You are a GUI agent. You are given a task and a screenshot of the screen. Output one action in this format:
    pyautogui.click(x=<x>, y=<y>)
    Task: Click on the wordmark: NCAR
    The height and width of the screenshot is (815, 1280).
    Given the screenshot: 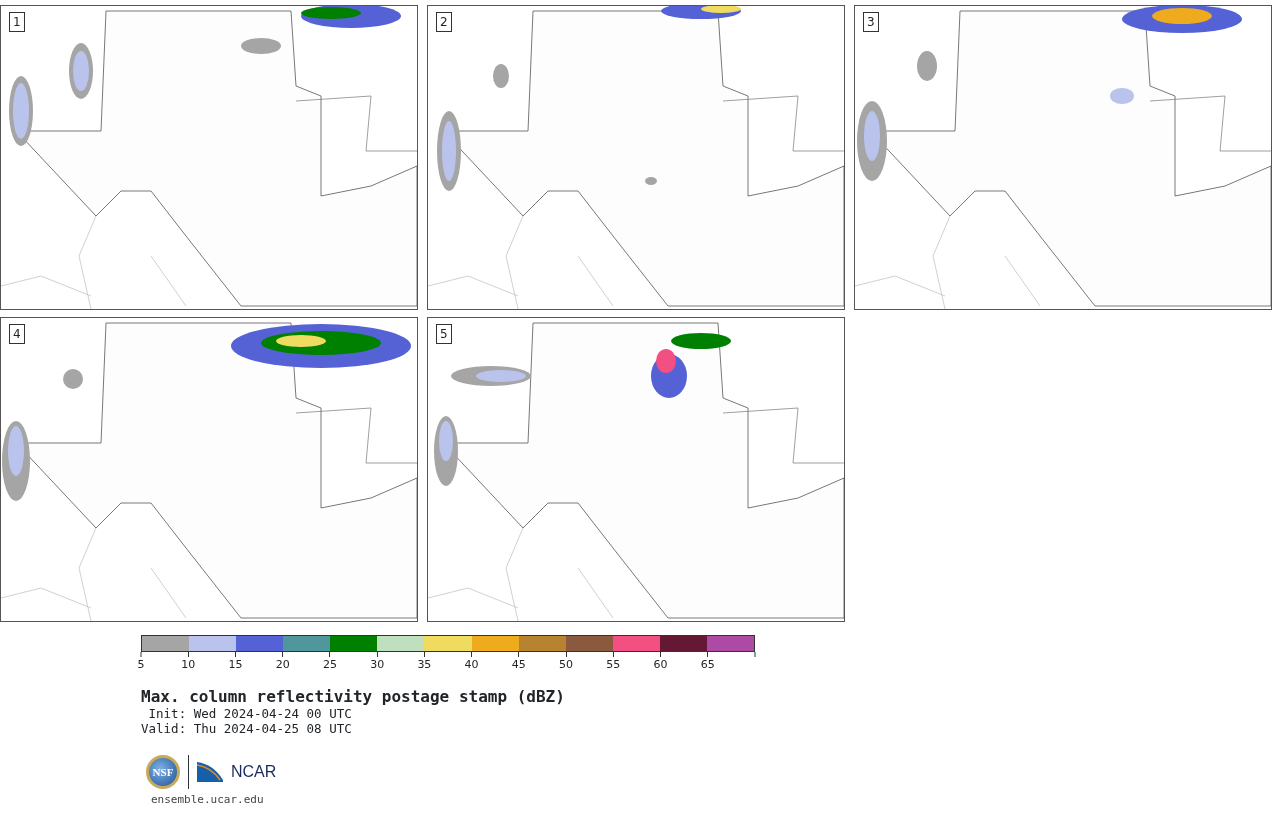 What is the action you would take?
    pyautogui.click(x=254, y=771)
    